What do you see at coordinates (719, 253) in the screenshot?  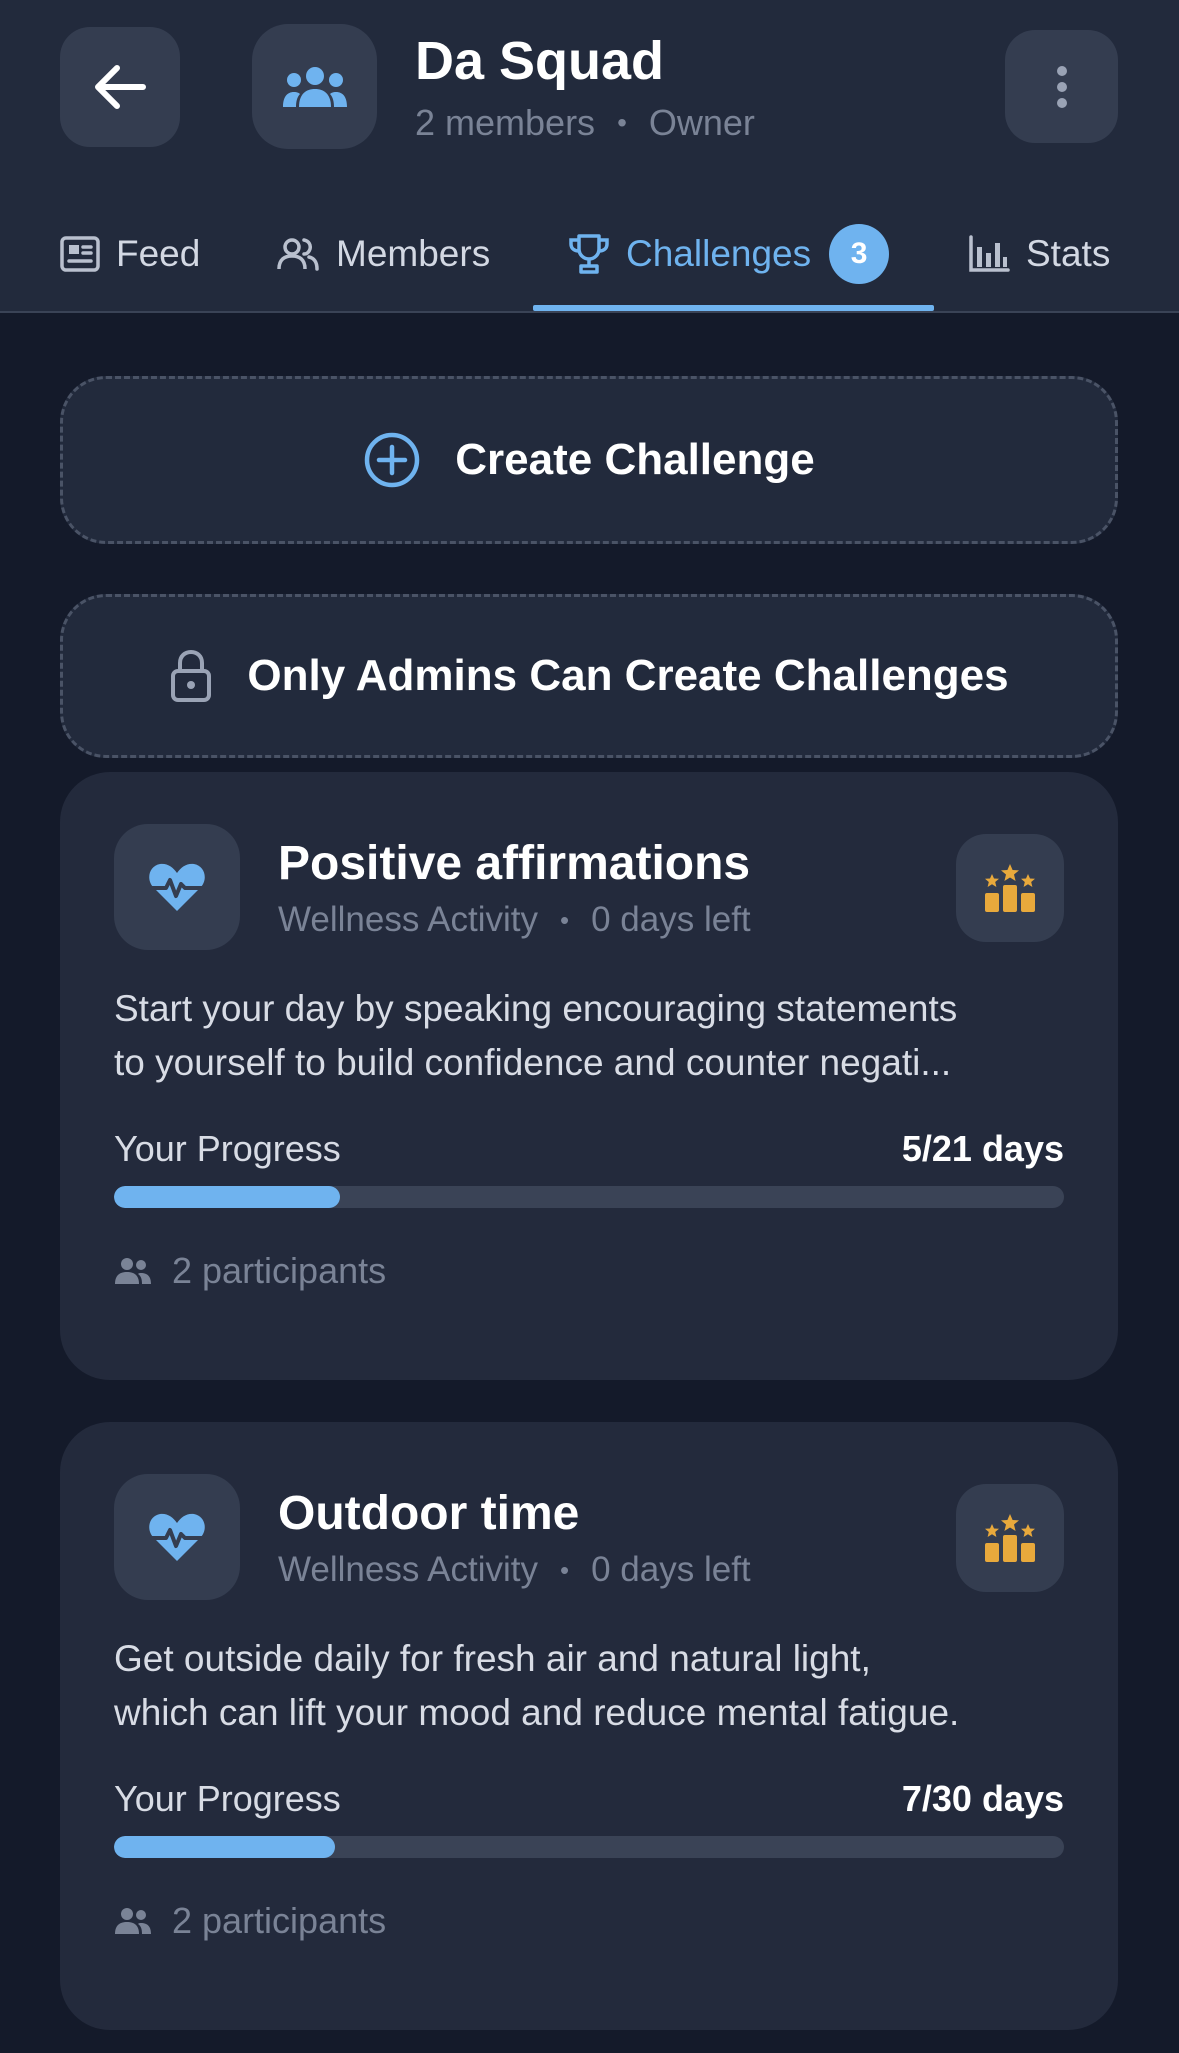 I see `tab-challenges-label: Challenges` at bounding box center [719, 253].